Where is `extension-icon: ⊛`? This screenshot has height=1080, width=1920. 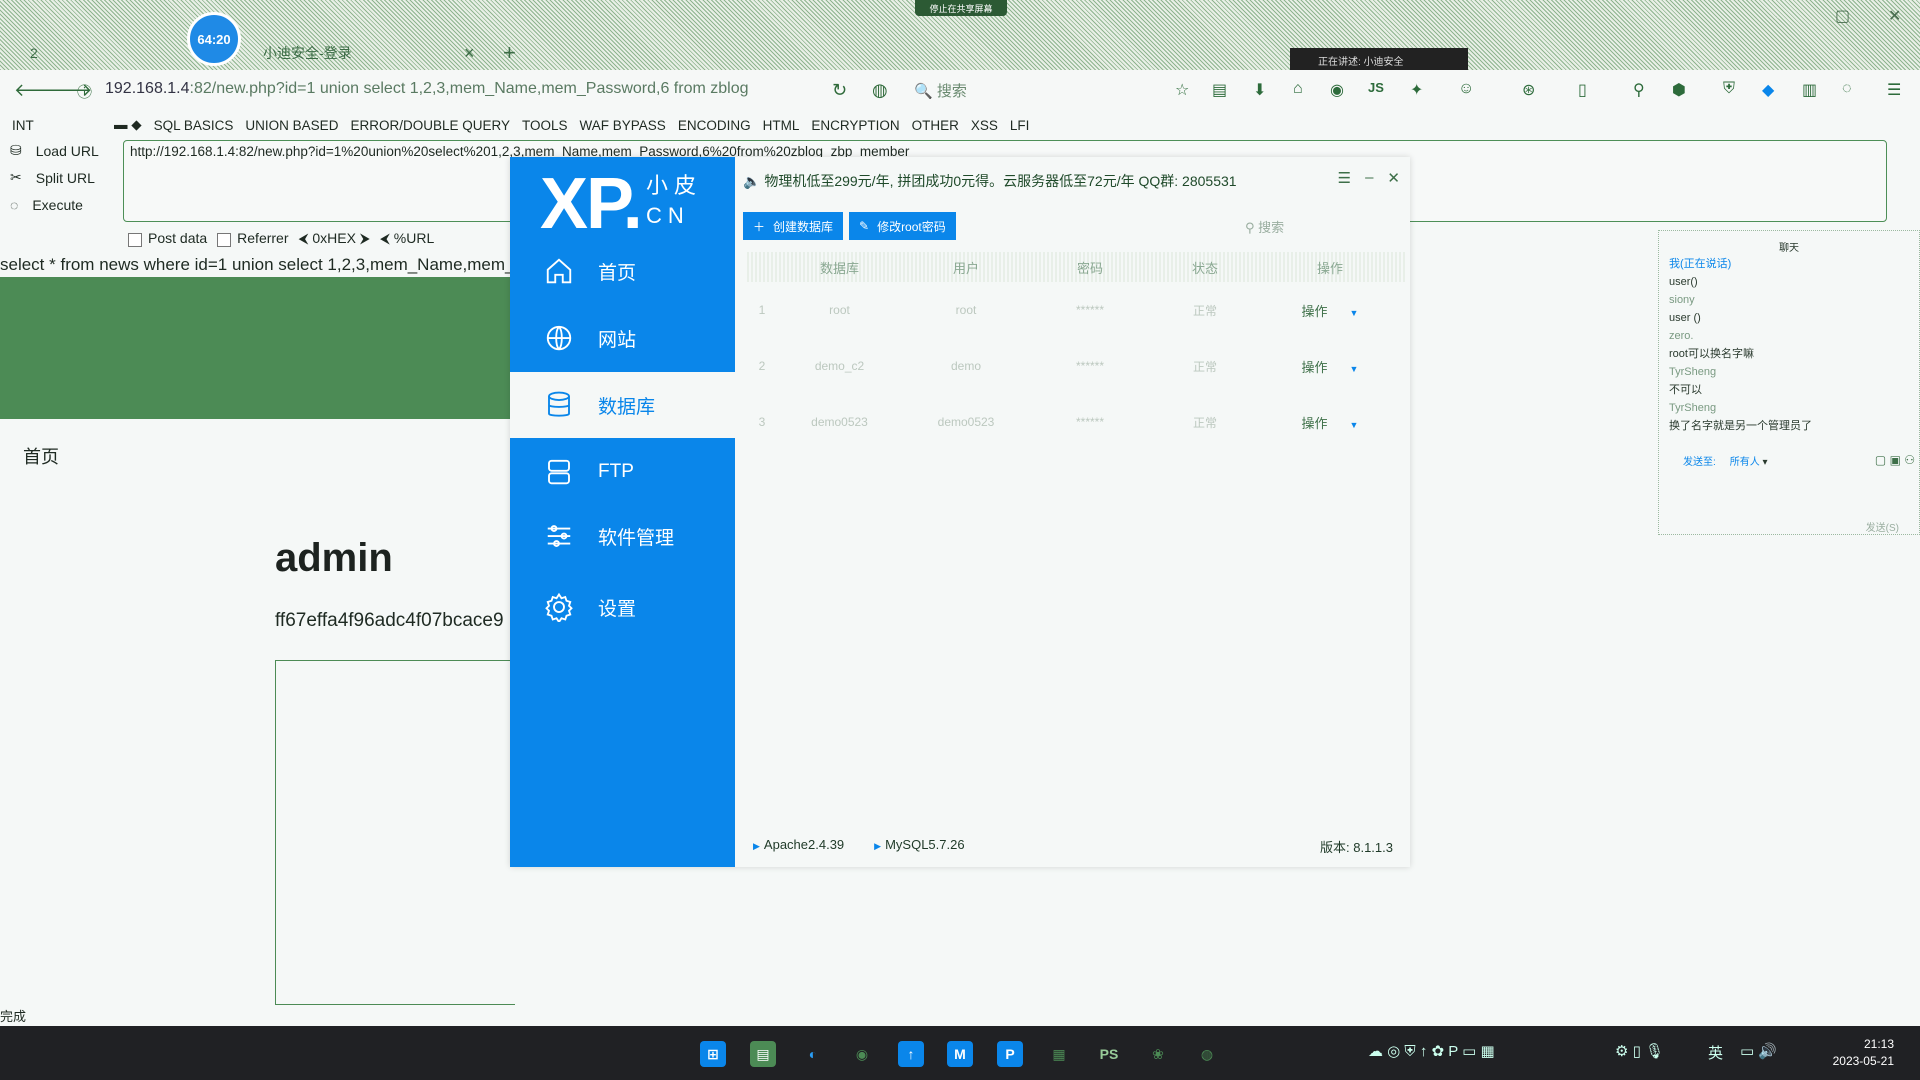
extension-icon: ⊛ is located at coordinates (1528, 90).